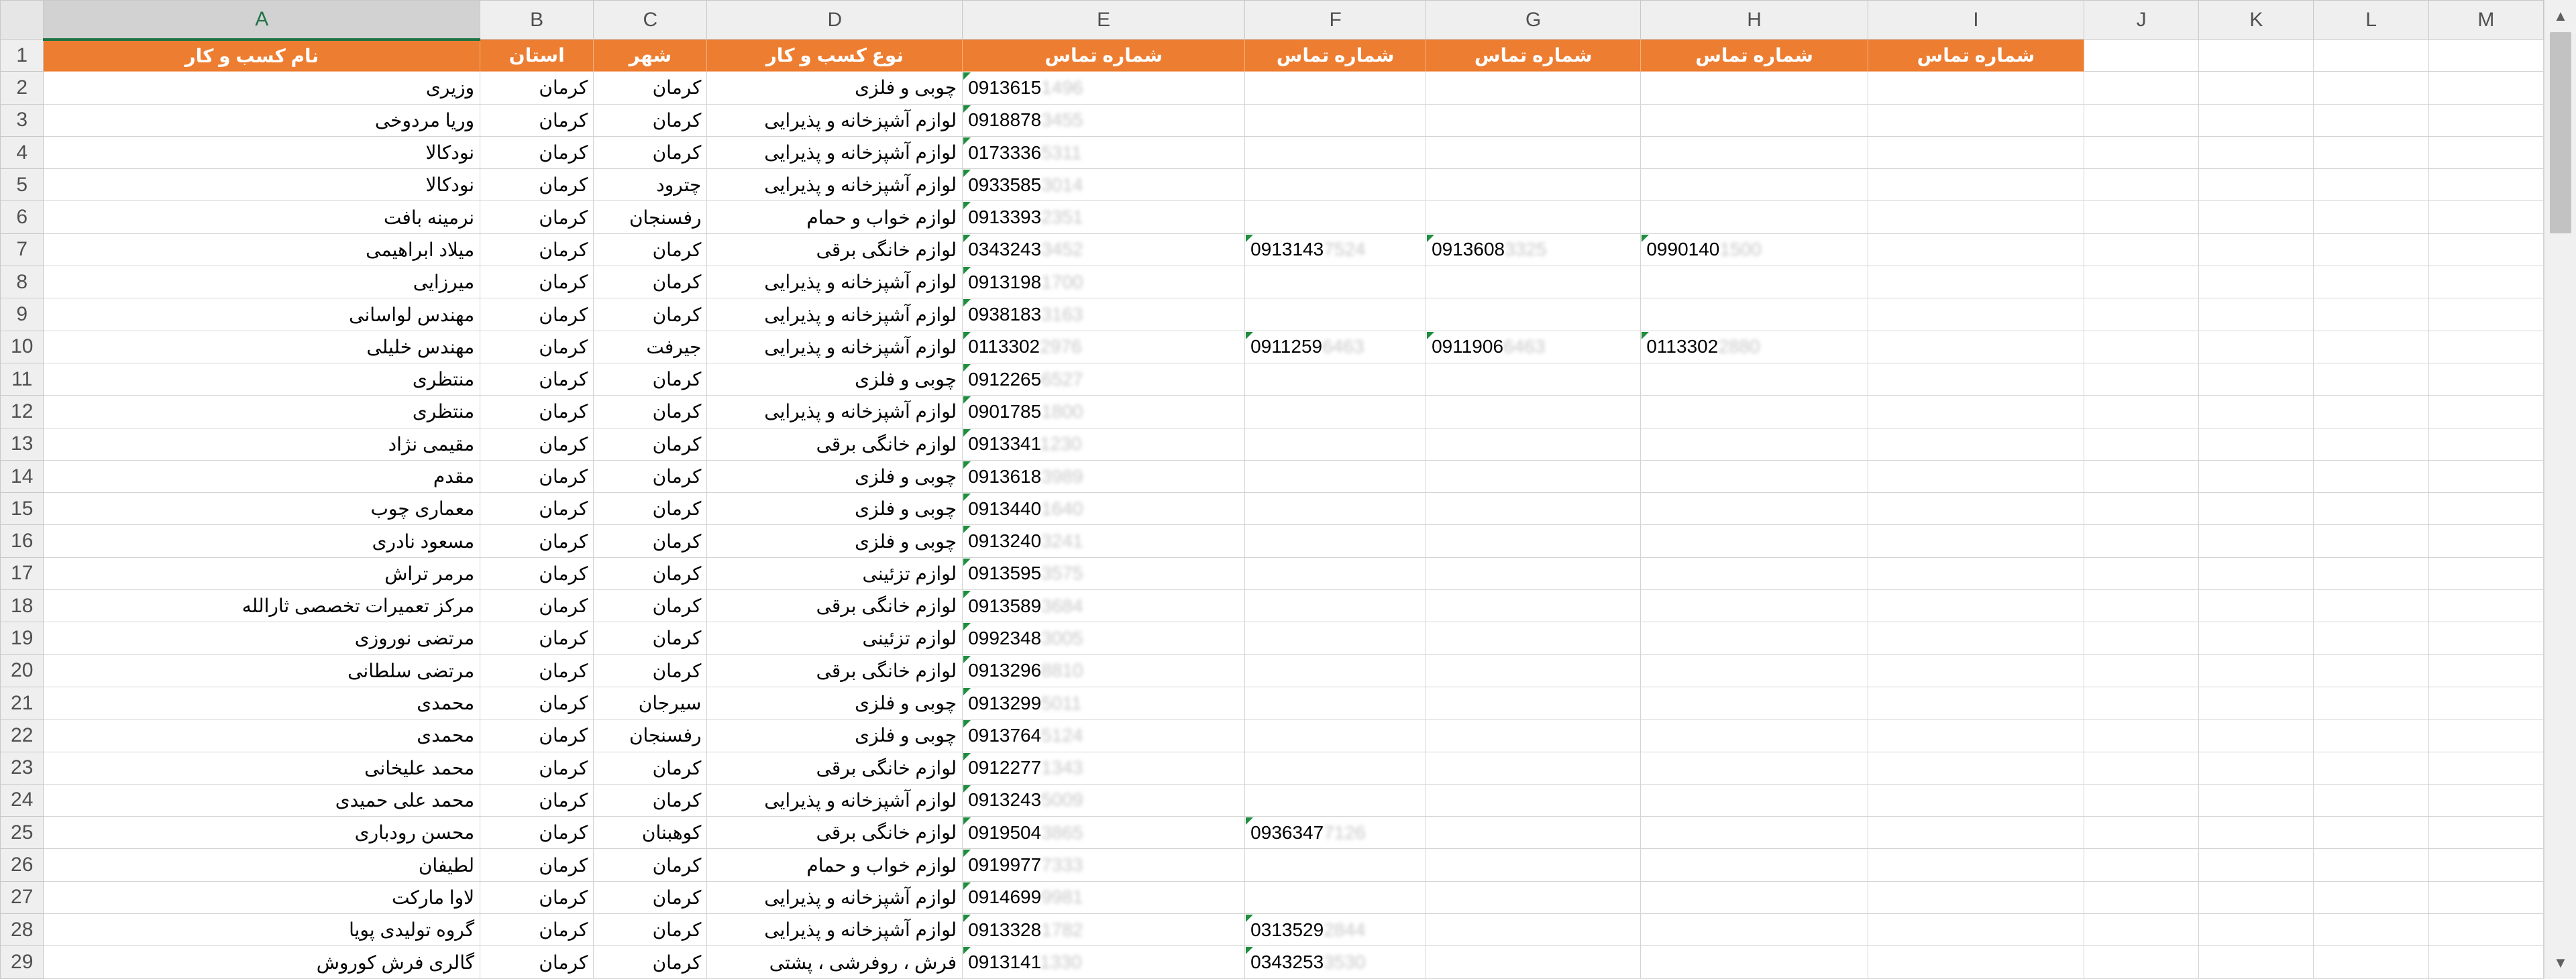  Describe the element at coordinates (1104, 930) in the screenshot. I see `cell-phone: 09133281782` at that location.